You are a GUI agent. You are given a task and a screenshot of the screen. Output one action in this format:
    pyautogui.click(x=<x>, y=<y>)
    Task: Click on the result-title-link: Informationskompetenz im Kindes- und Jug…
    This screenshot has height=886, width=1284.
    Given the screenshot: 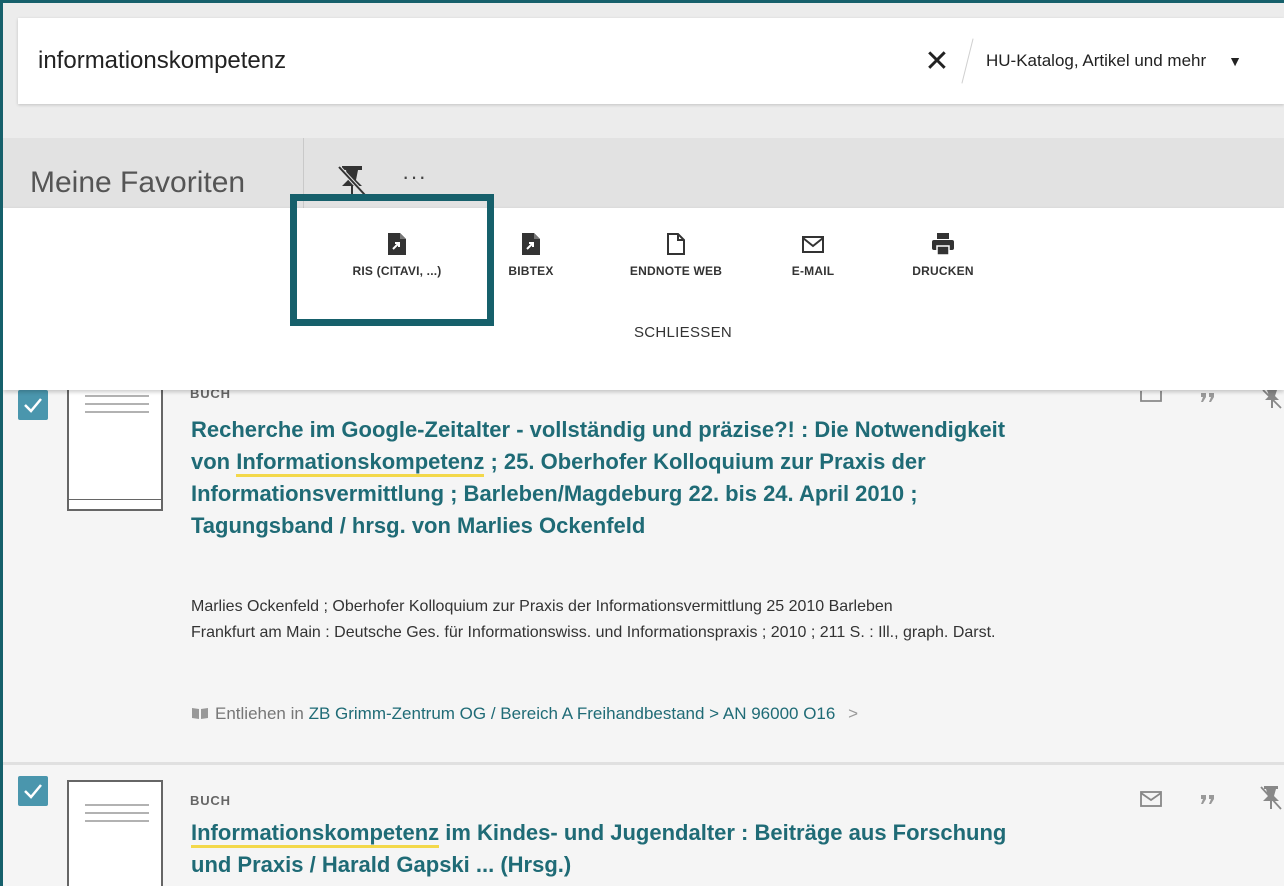 What is the action you would take?
    pyautogui.click(x=606, y=849)
    